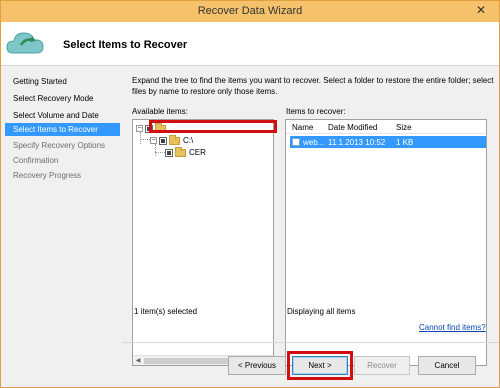  Describe the element at coordinates (382, 365) in the screenshot. I see `recover-button: Recover` at that location.